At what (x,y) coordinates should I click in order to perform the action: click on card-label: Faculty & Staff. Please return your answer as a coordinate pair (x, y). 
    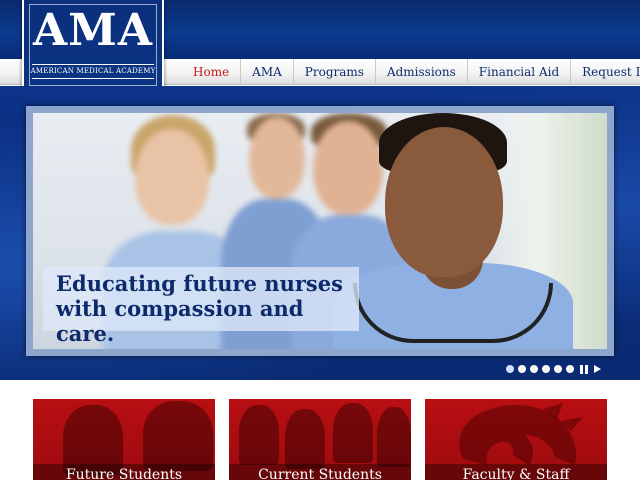
    Looking at the image, I should click on (516, 472).